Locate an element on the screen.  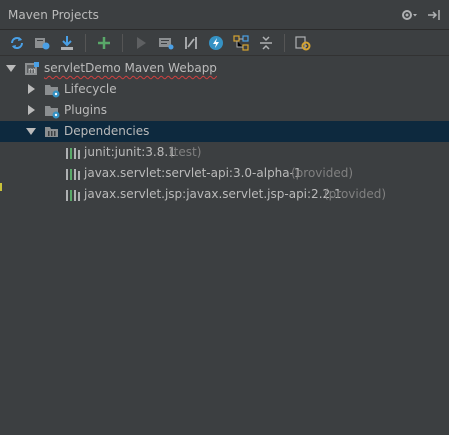
tree-node-dependencies: Dependencies is located at coordinates (224, 131).